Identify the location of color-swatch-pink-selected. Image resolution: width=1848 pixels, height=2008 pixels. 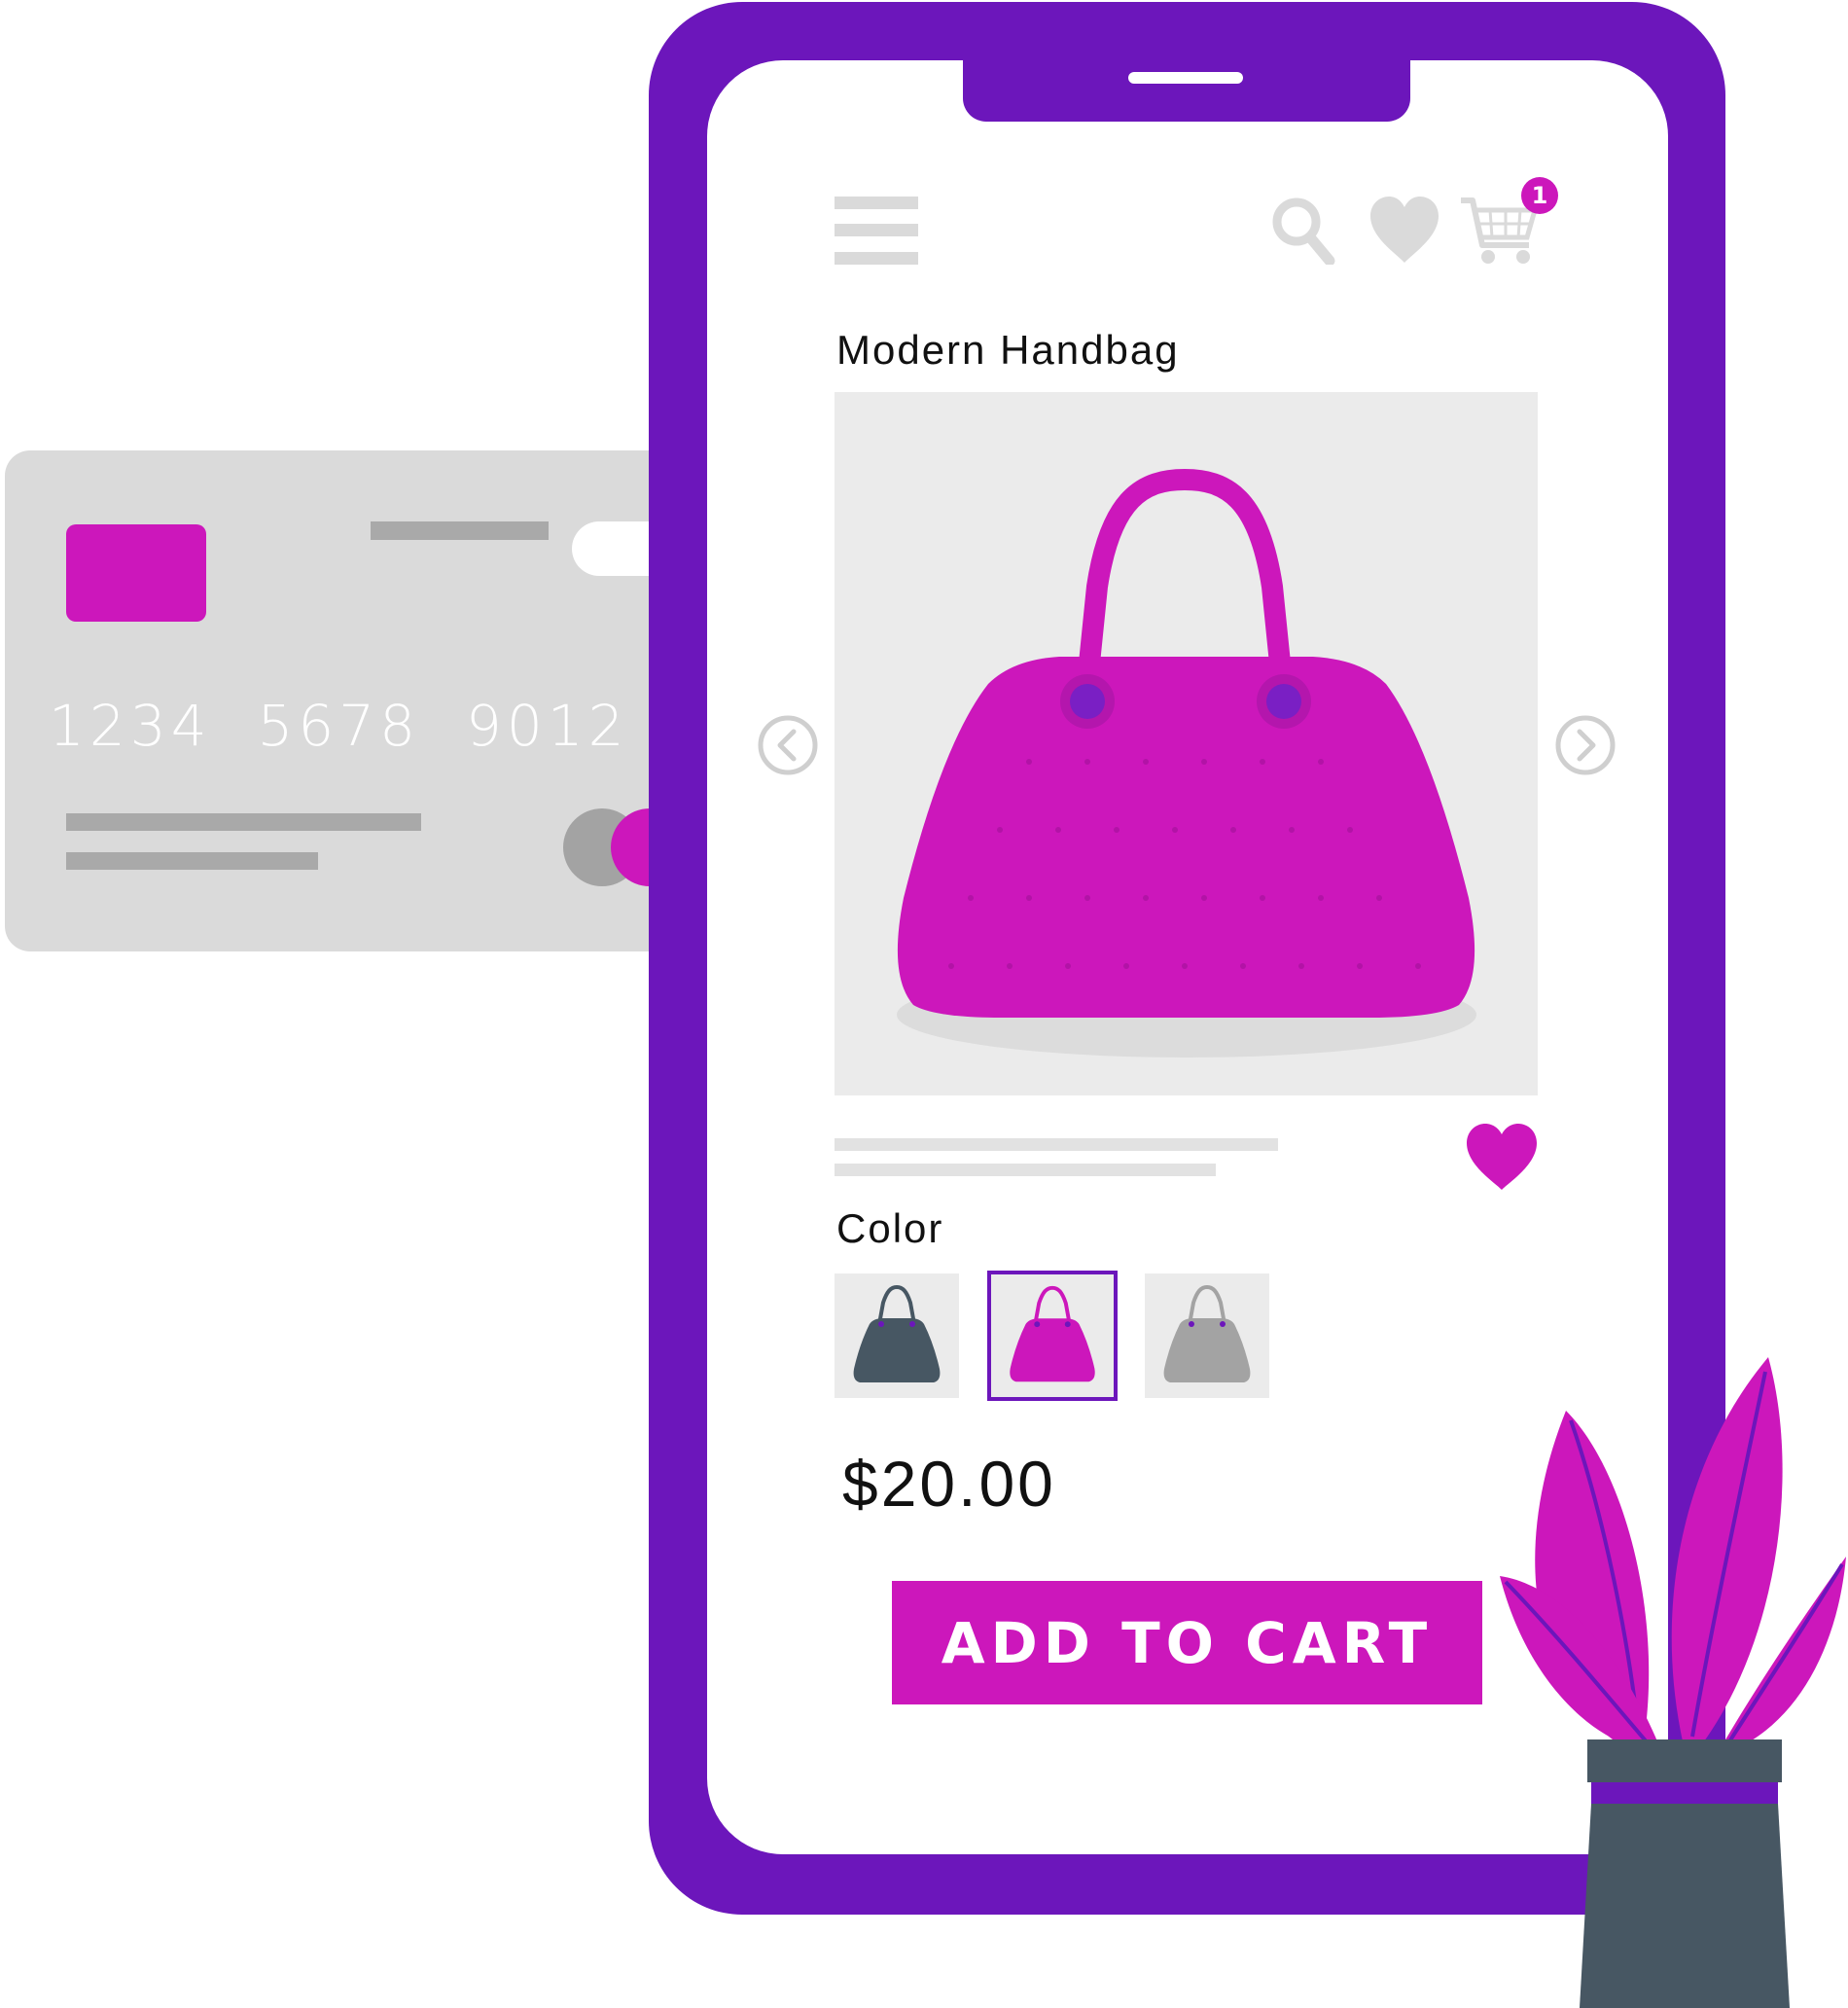
(1053, 1336).